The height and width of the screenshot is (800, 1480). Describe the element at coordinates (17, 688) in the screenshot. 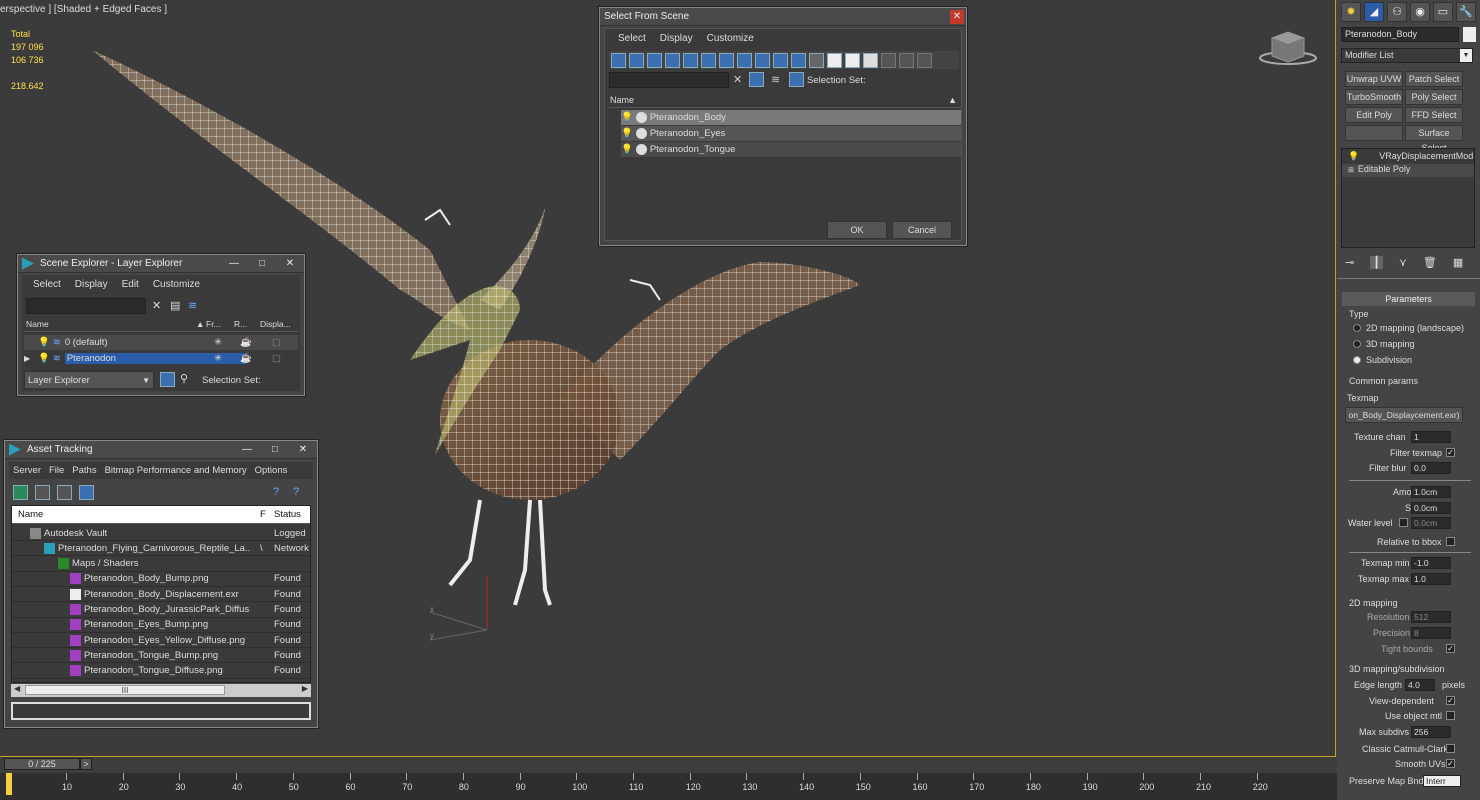

I see `scroll-left-icon: ◀` at that location.